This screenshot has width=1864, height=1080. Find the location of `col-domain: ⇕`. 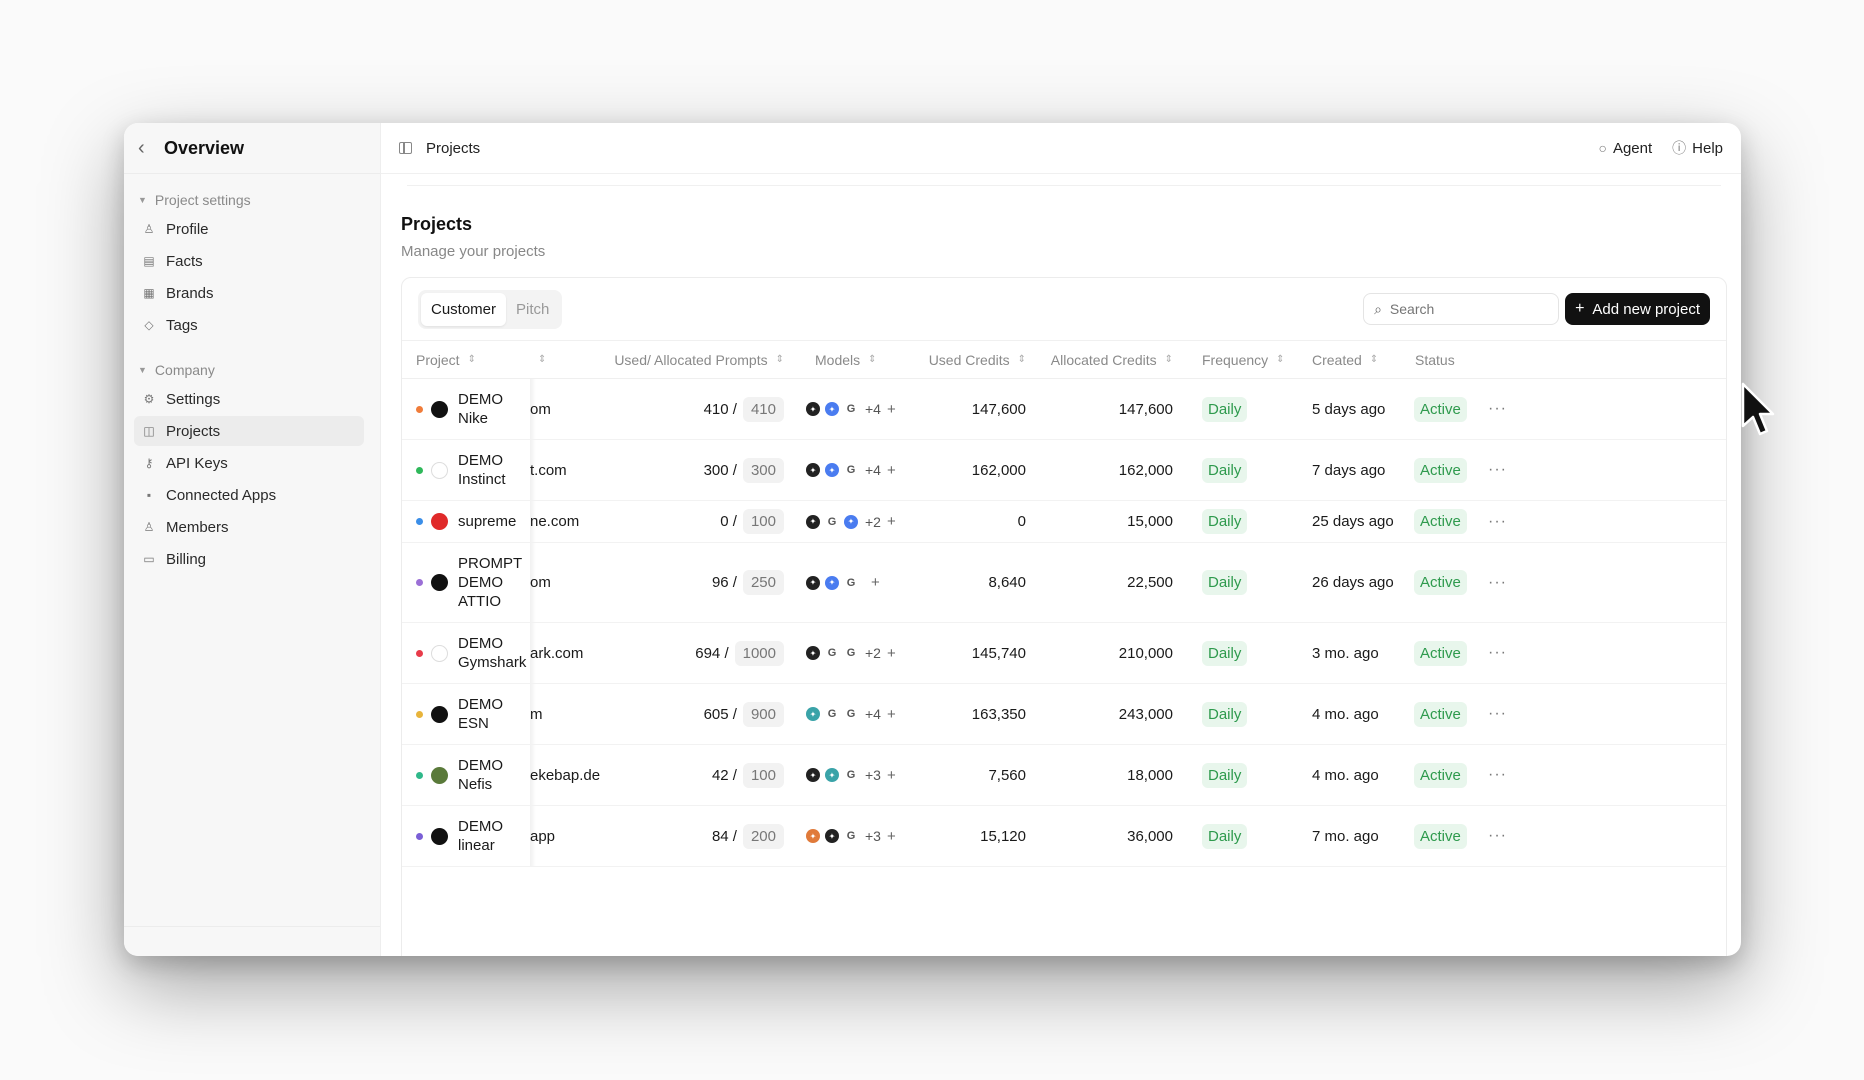

col-domain: ⇕ is located at coordinates (538, 359).